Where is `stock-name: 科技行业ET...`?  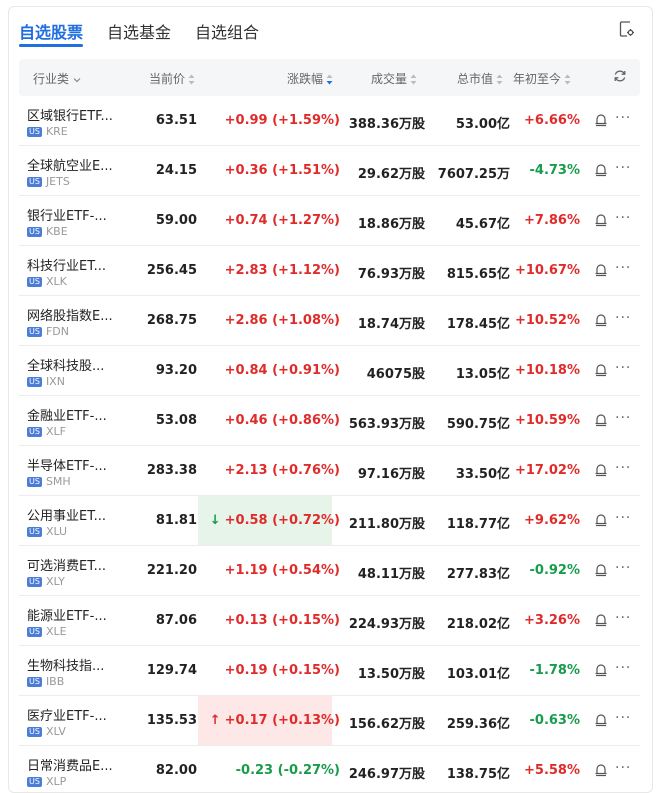 stock-name: 科技行业ET... is located at coordinates (66, 264).